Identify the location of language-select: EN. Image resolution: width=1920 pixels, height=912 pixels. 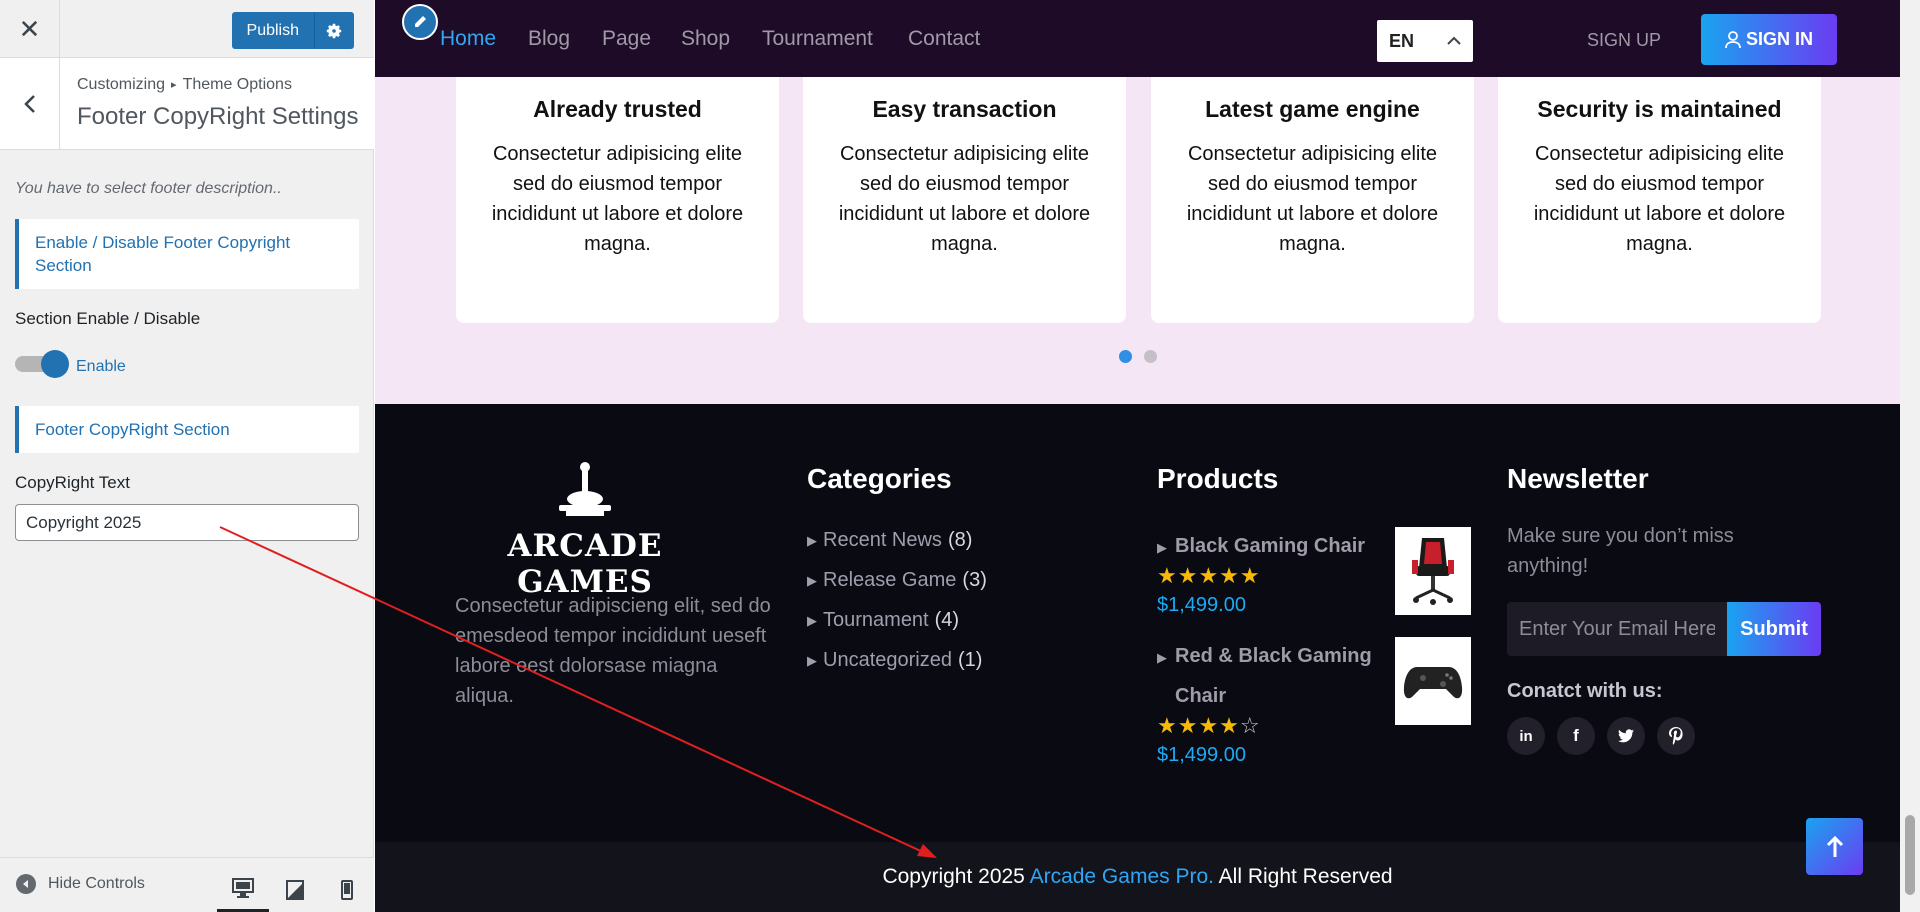
(1425, 41).